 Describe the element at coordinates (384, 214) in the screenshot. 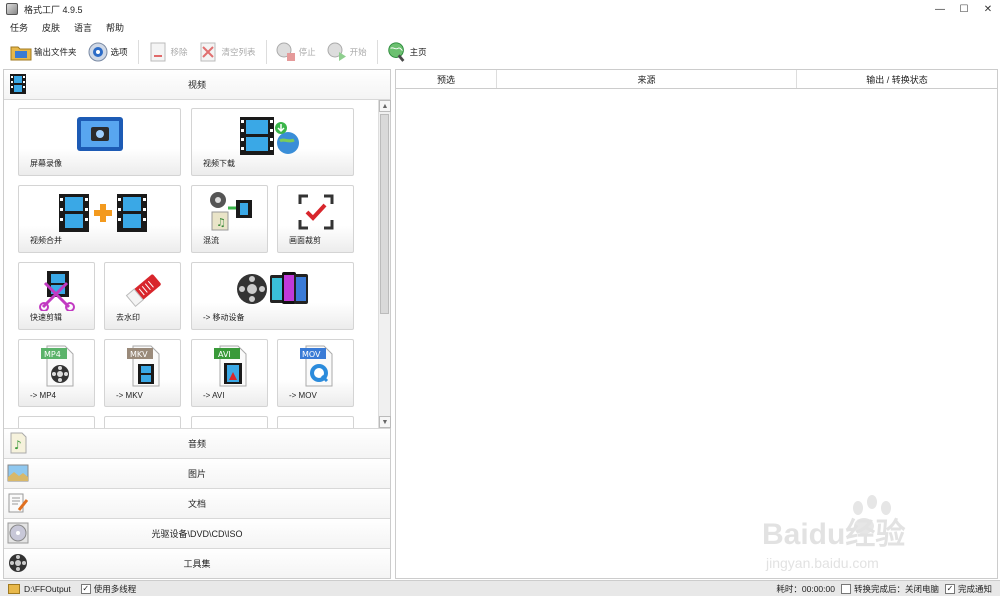

I see `scroll-thumb` at that location.